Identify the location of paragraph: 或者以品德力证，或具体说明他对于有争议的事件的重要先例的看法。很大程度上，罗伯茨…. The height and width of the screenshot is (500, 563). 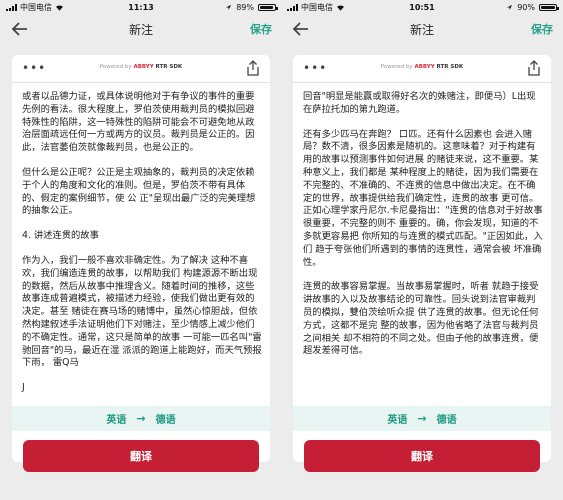
(138, 122).